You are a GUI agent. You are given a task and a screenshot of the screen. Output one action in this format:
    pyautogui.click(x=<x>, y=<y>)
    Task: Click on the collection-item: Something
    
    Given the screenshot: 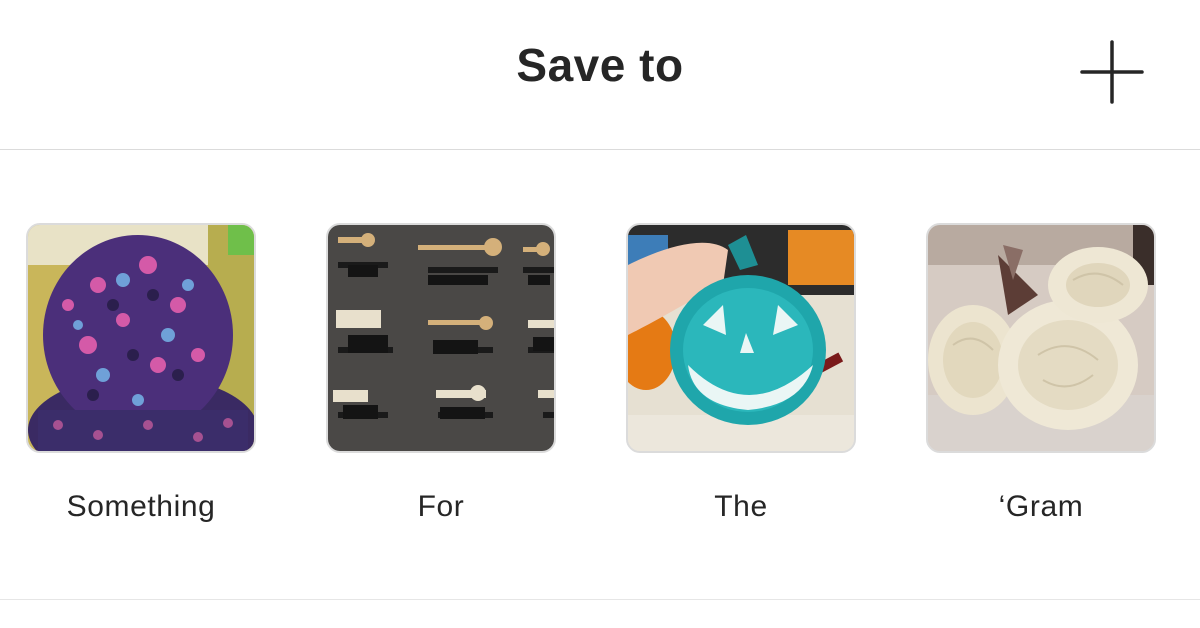 What is the action you would take?
    pyautogui.click(x=141, y=373)
    